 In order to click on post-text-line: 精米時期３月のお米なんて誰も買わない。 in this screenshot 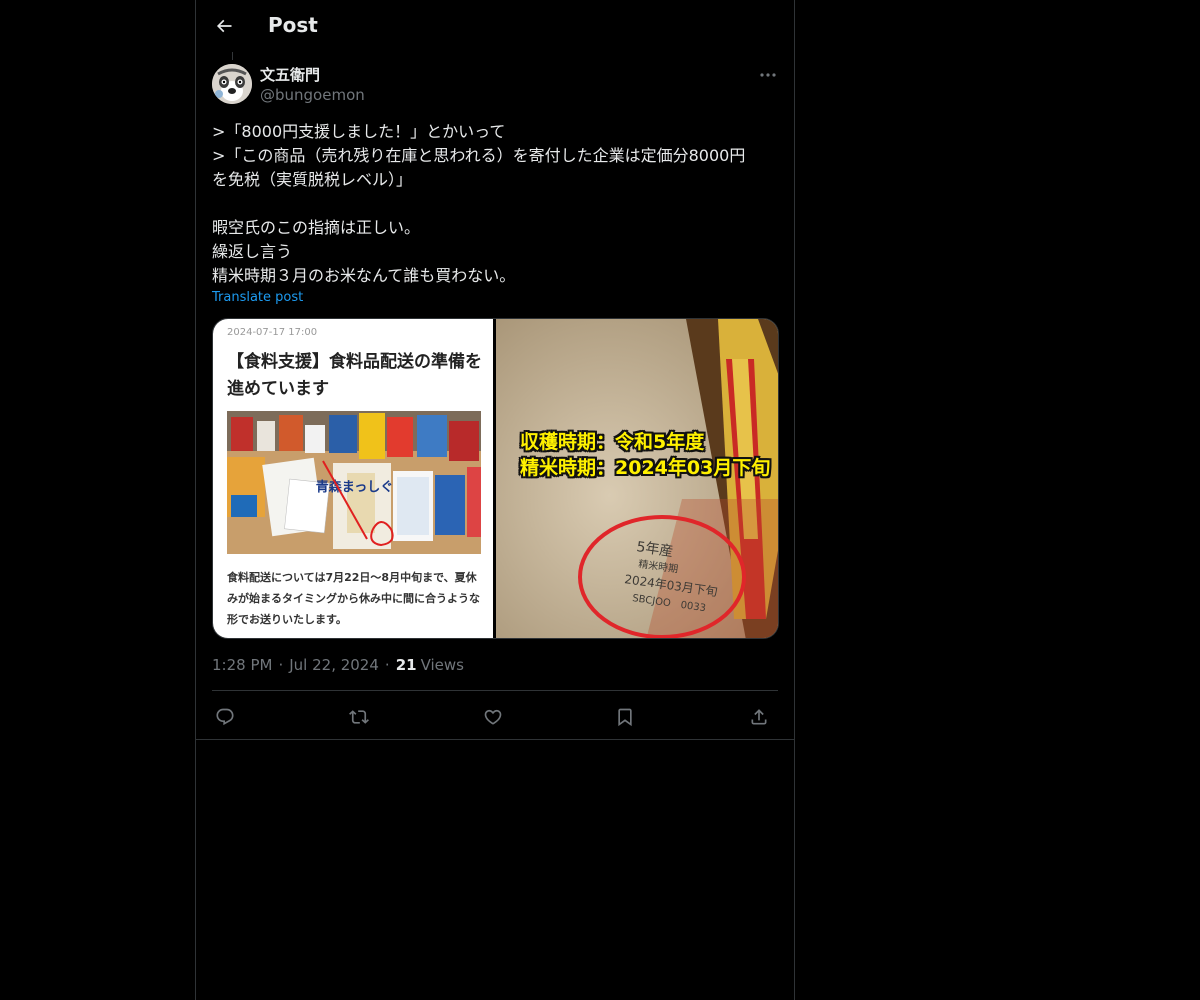, I will do `click(364, 275)`.